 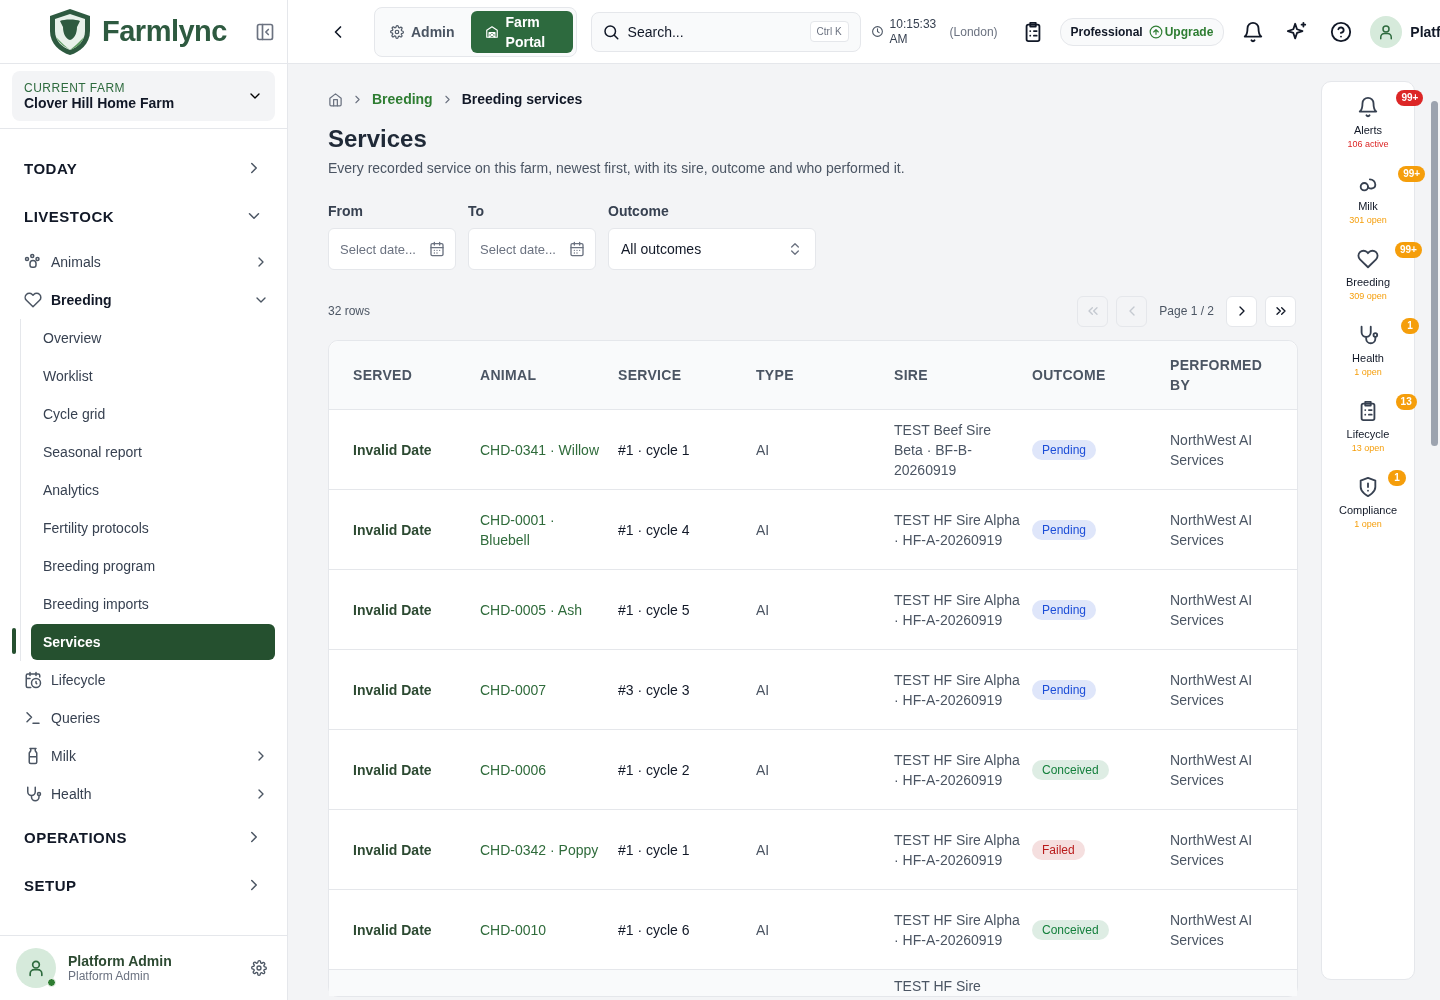 I want to click on table-cell: #1 · cycle 5, so click(x=654, y=609).